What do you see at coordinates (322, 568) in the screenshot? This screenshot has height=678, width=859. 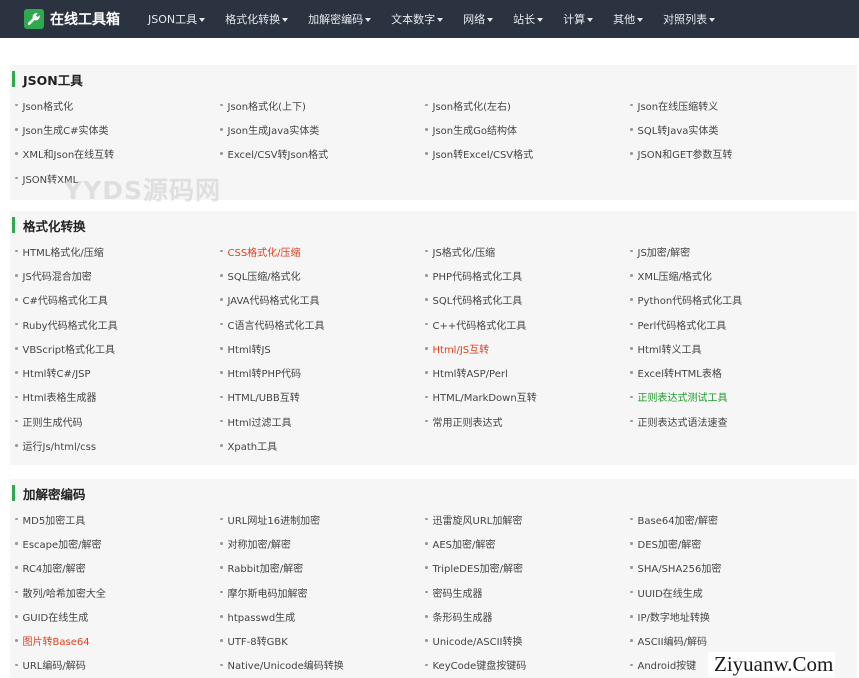 I see `tool-link: Rabbit加密/解密` at bounding box center [322, 568].